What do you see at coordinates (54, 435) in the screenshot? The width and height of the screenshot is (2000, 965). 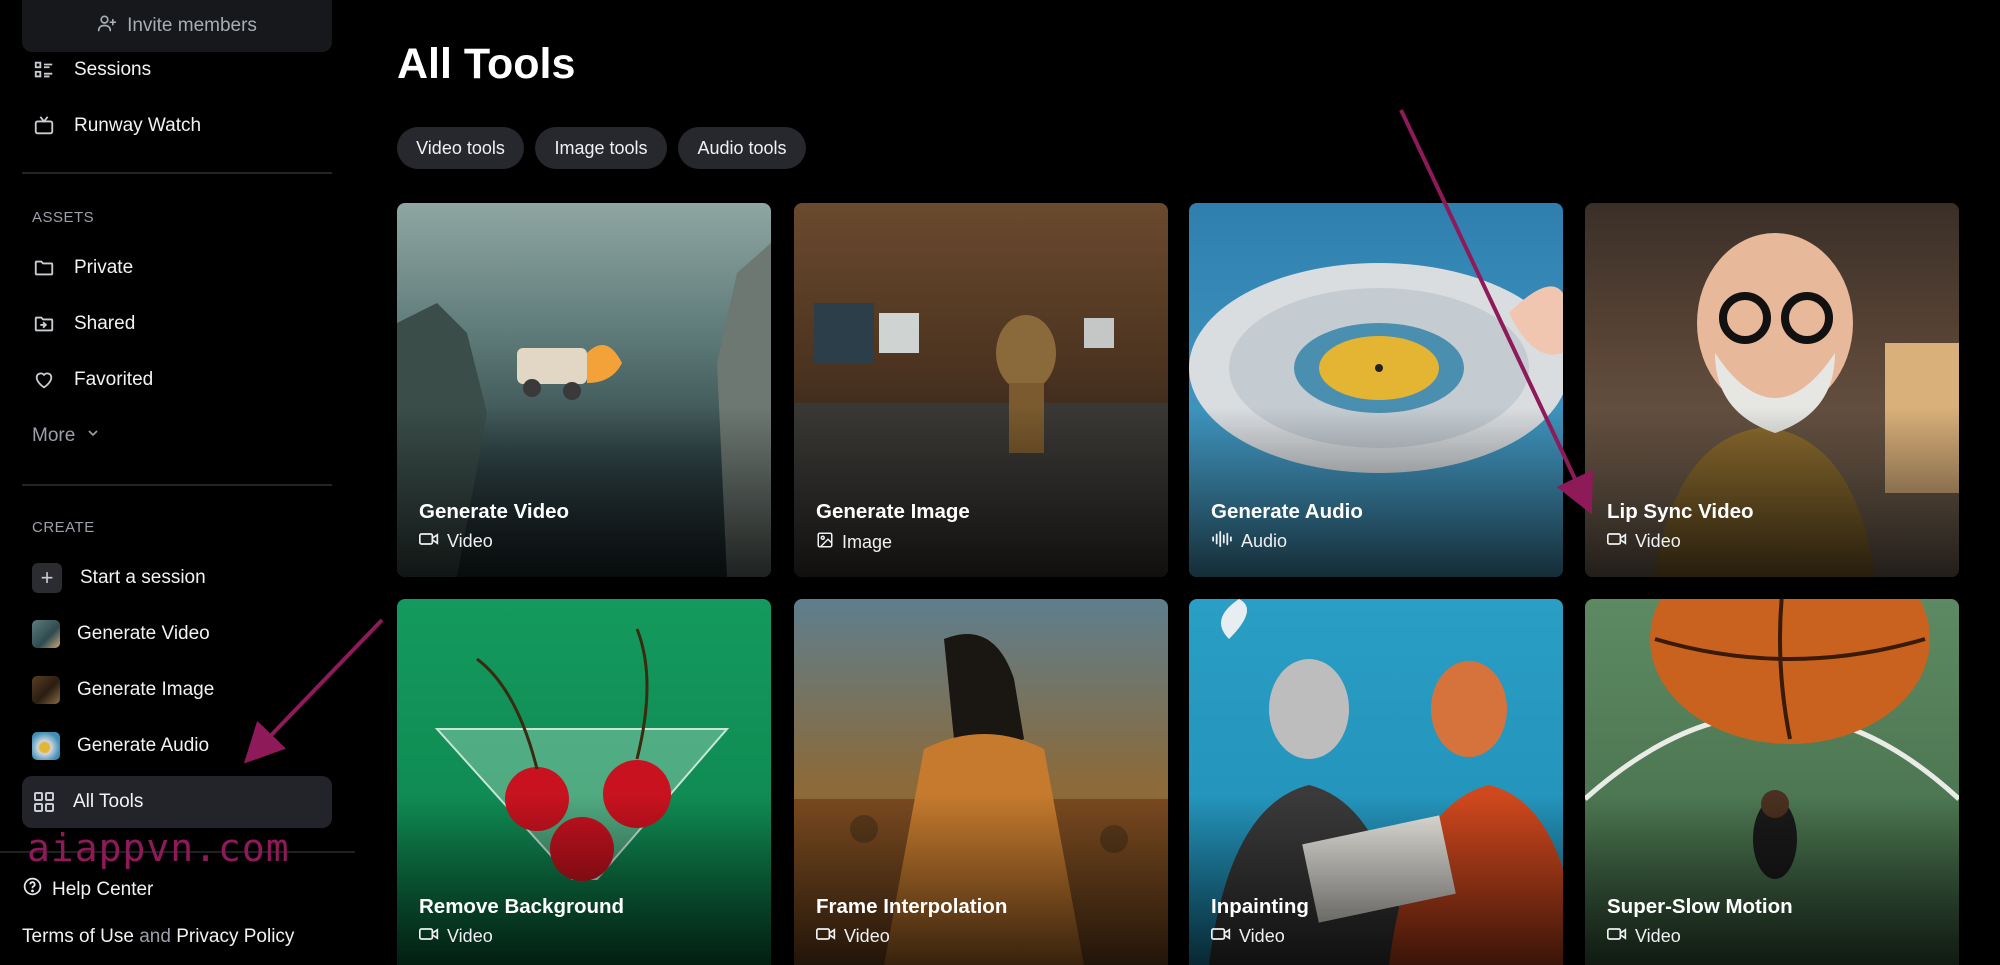 I see `more-label: More` at bounding box center [54, 435].